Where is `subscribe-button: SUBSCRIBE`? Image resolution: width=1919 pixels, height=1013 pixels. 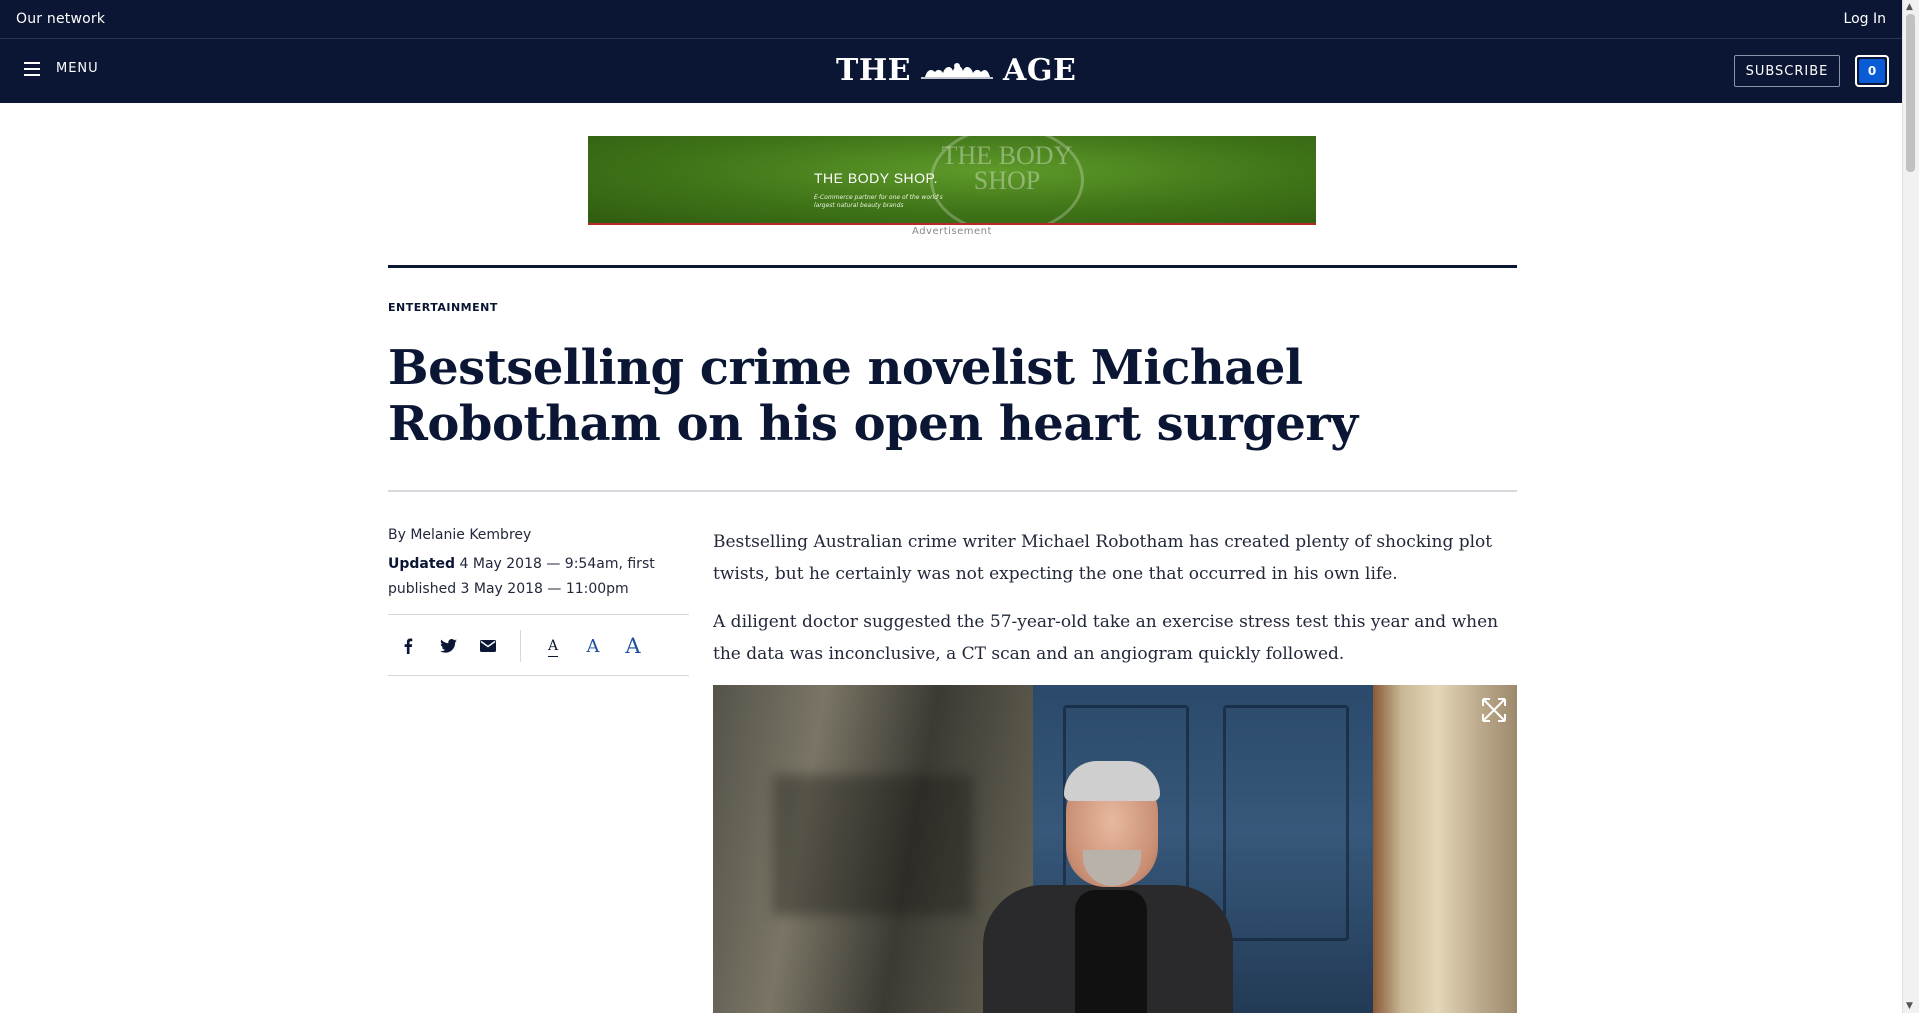 subscribe-button: SUBSCRIBE is located at coordinates (1787, 71).